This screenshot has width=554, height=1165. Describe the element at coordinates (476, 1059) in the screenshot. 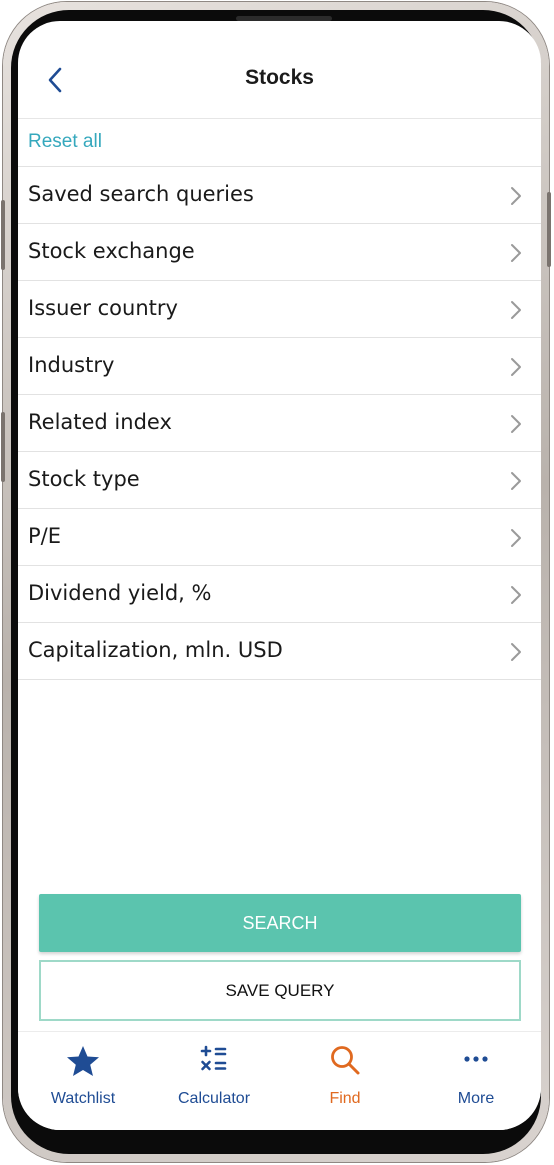

I see `more-icon` at that location.